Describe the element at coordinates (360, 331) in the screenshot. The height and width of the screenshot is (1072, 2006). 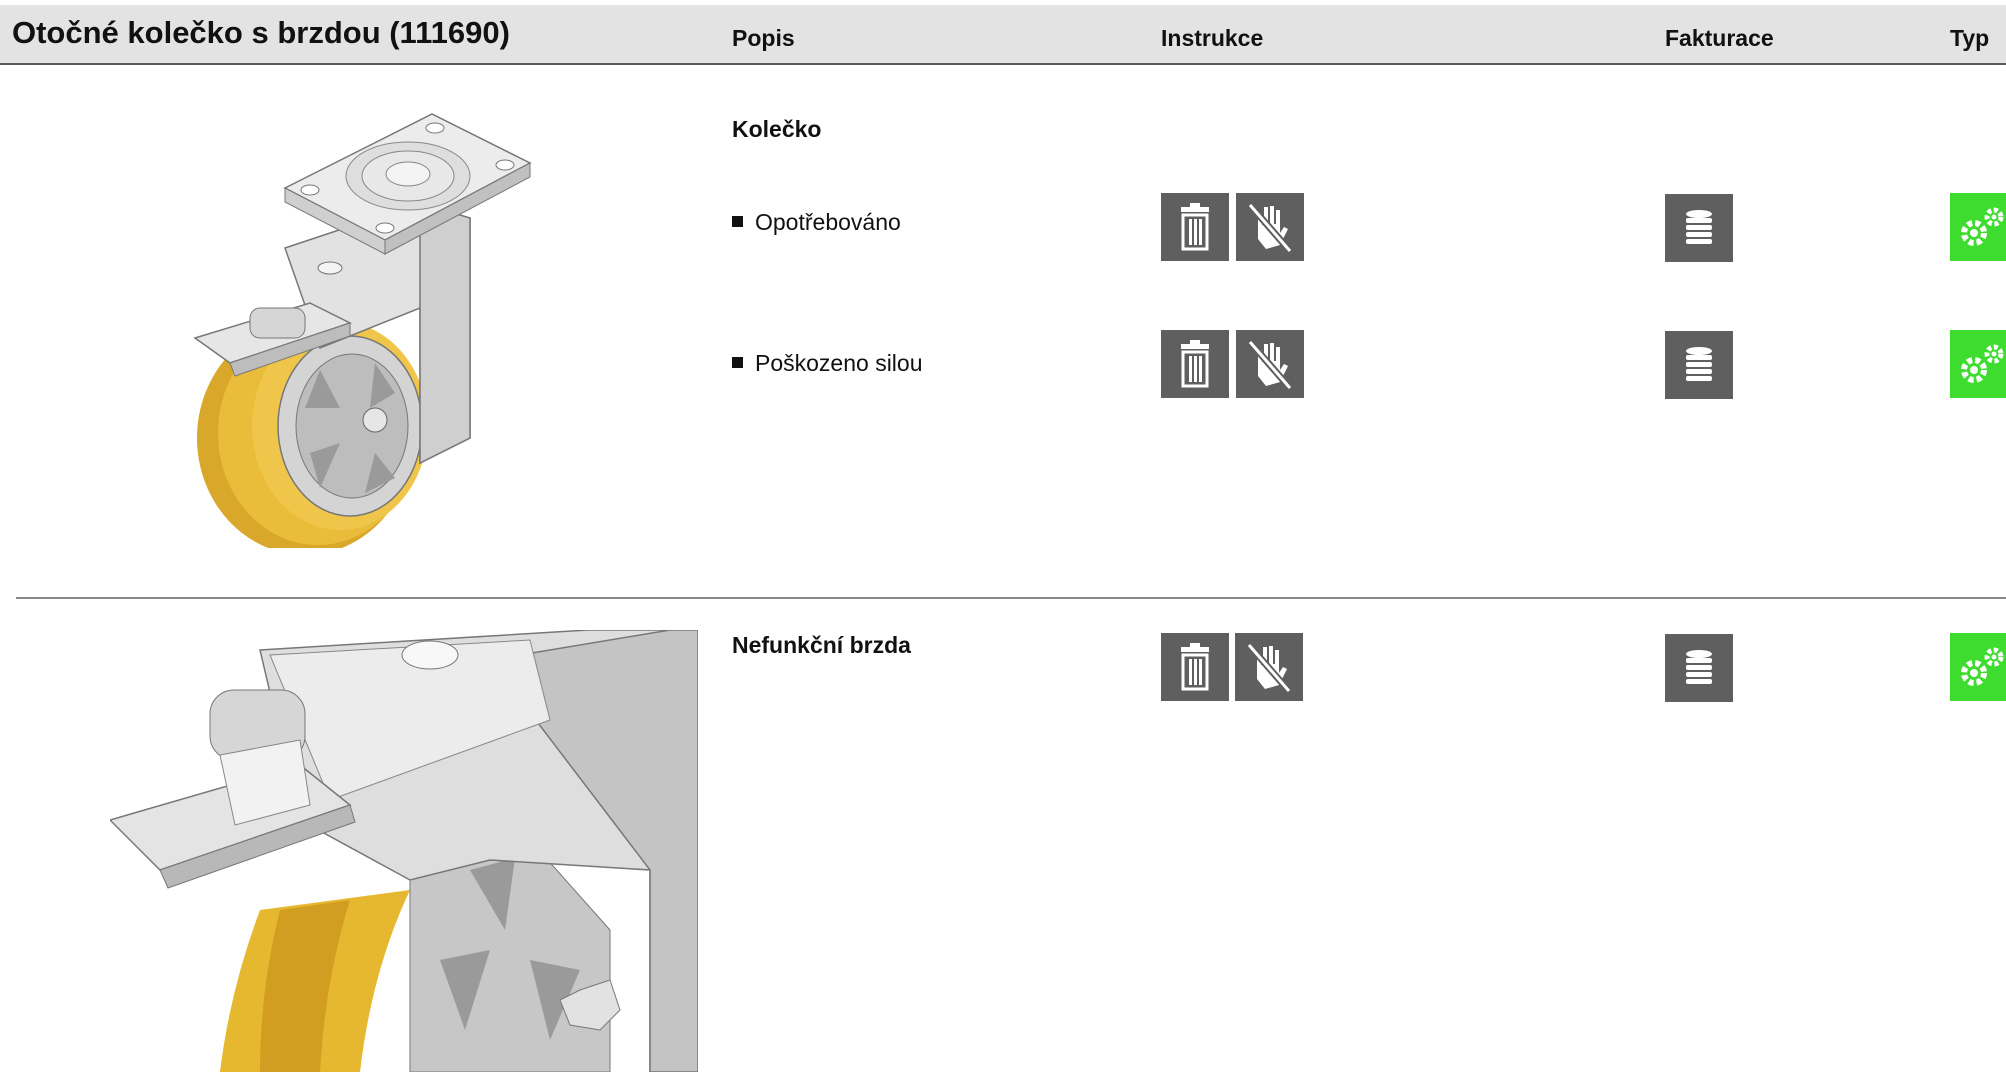
I see `caster-image` at that location.